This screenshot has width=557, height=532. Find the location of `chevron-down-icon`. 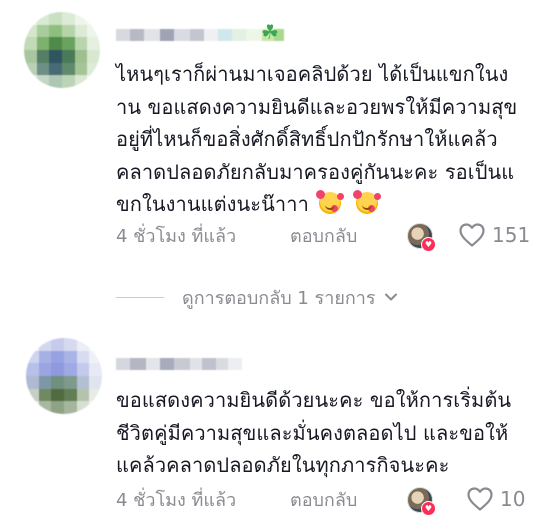

chevron-down-icon is located at coordinates (391, 297).